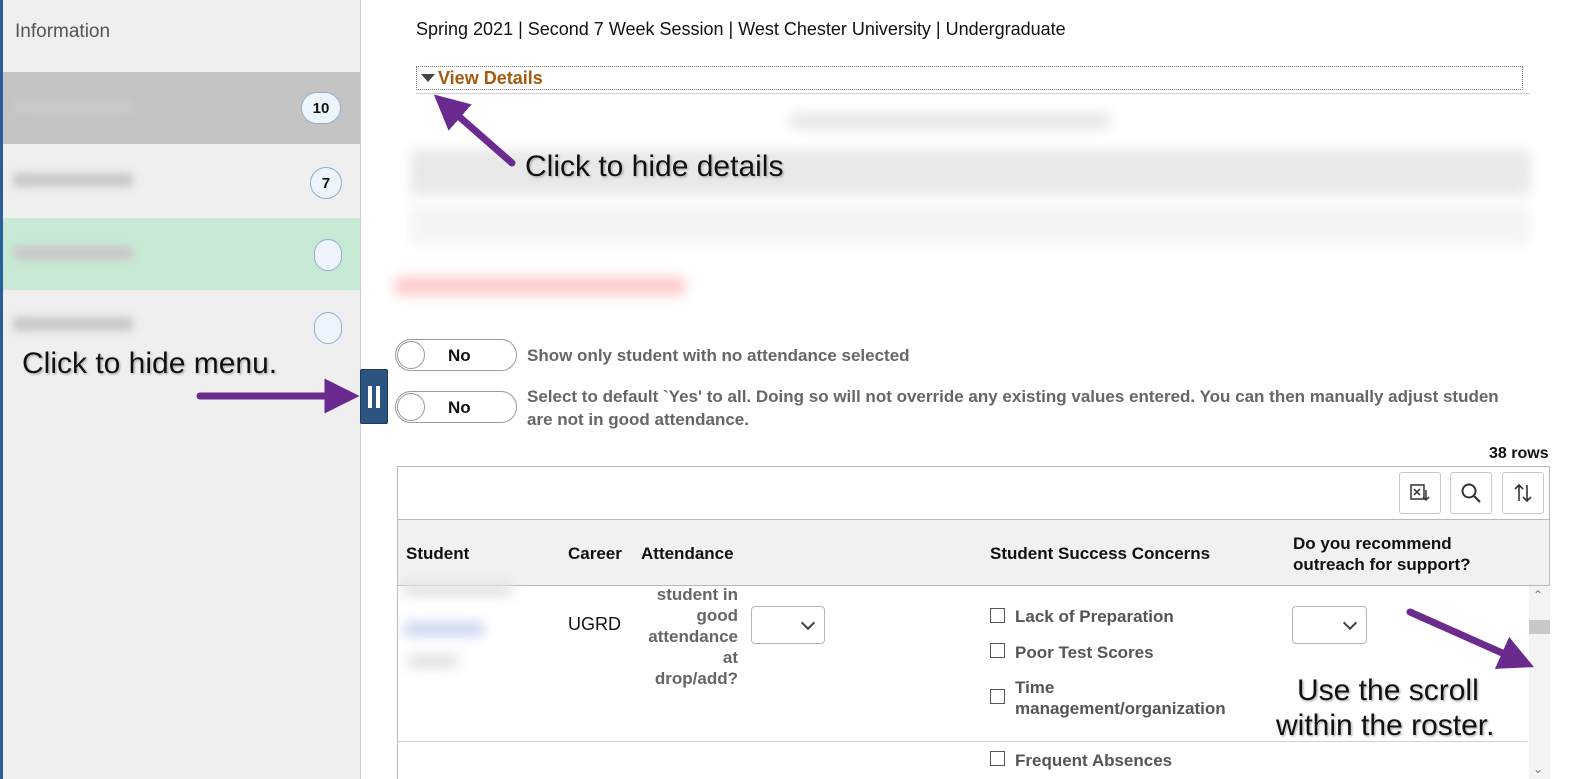 Image resolution: width=1571 pixels, height=779 pixels. I want to click on attendance-question: student in good attendance at drop/add?, so click(684, 636).